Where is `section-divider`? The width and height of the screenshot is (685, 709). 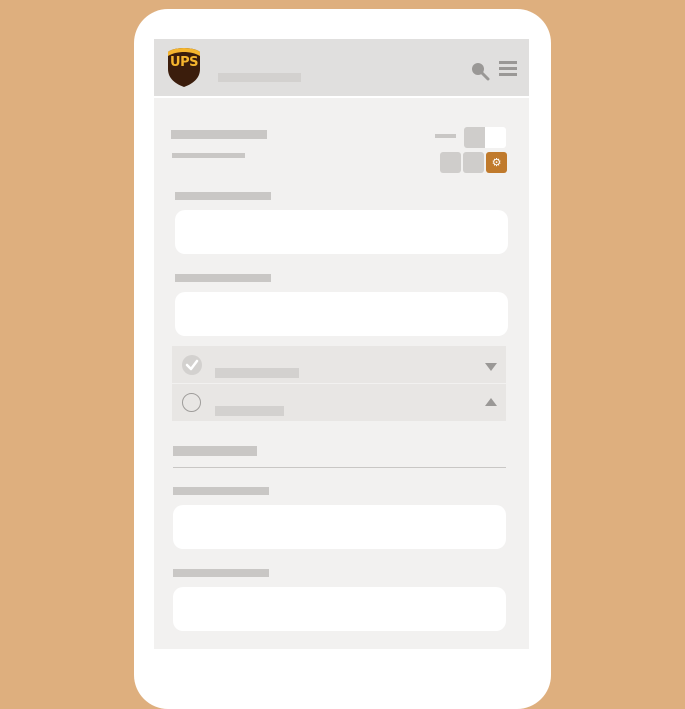 section-divider is located at coordinates (339, 467).